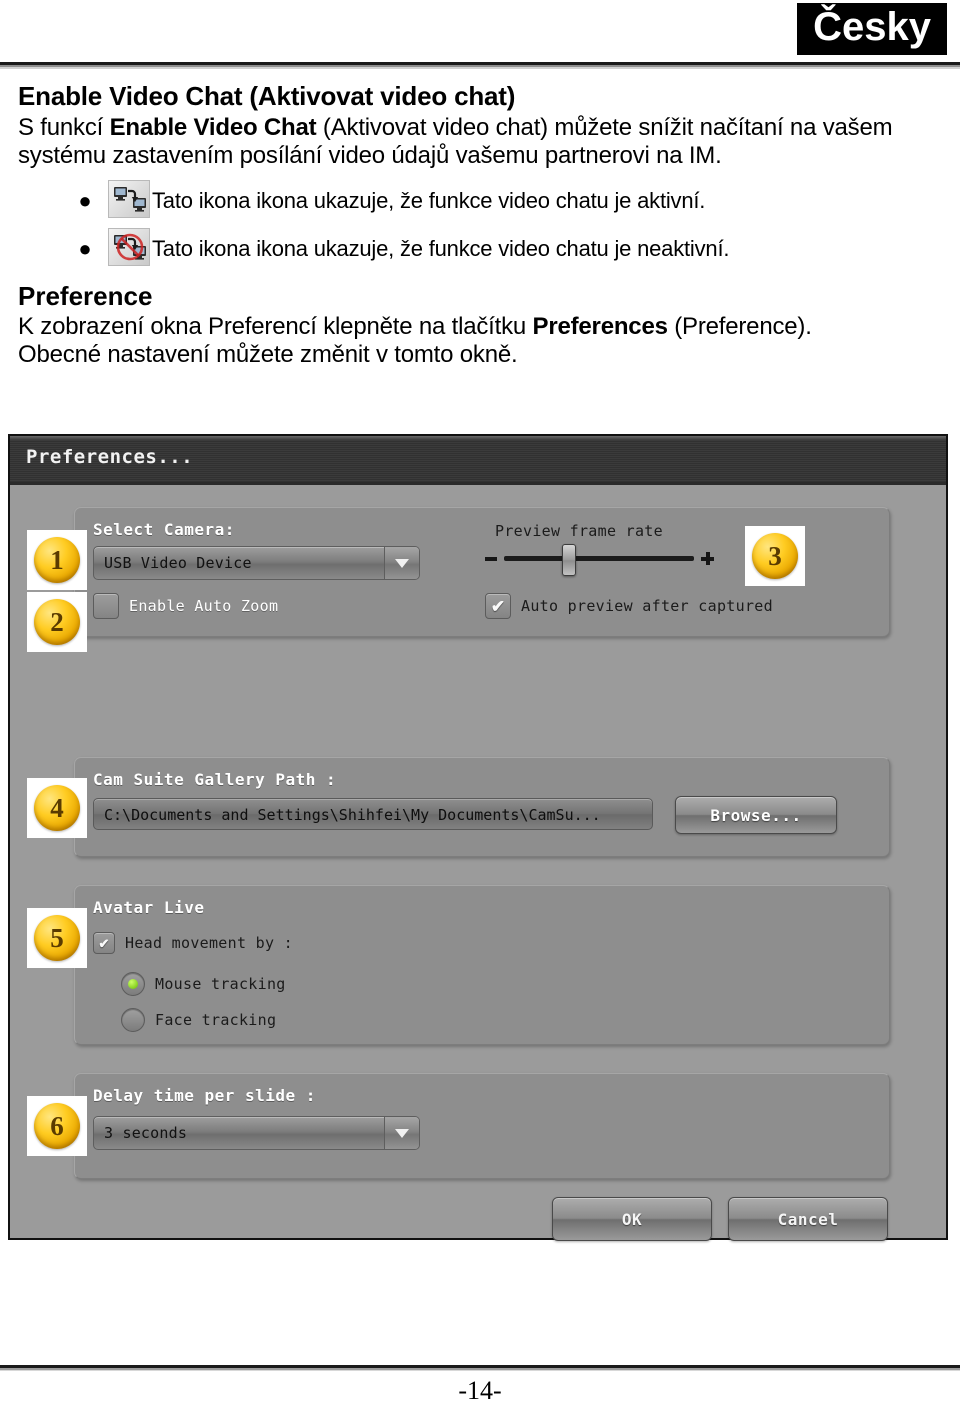 This screenshot has width=960, height=1416. What do you see at coordinates (64, 127) in the screenshot?
I see `paragraph-prefix: S funkcí` at bounding box center [64, 127].